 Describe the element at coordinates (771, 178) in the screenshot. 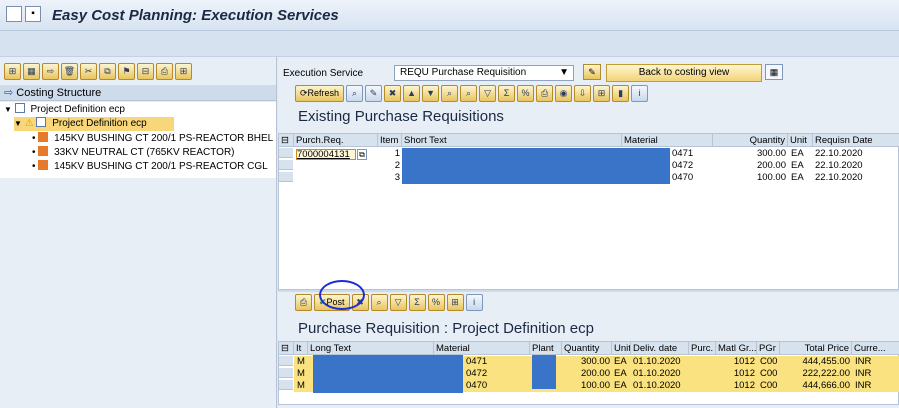

I see `table-cell: 100.00` at that location.